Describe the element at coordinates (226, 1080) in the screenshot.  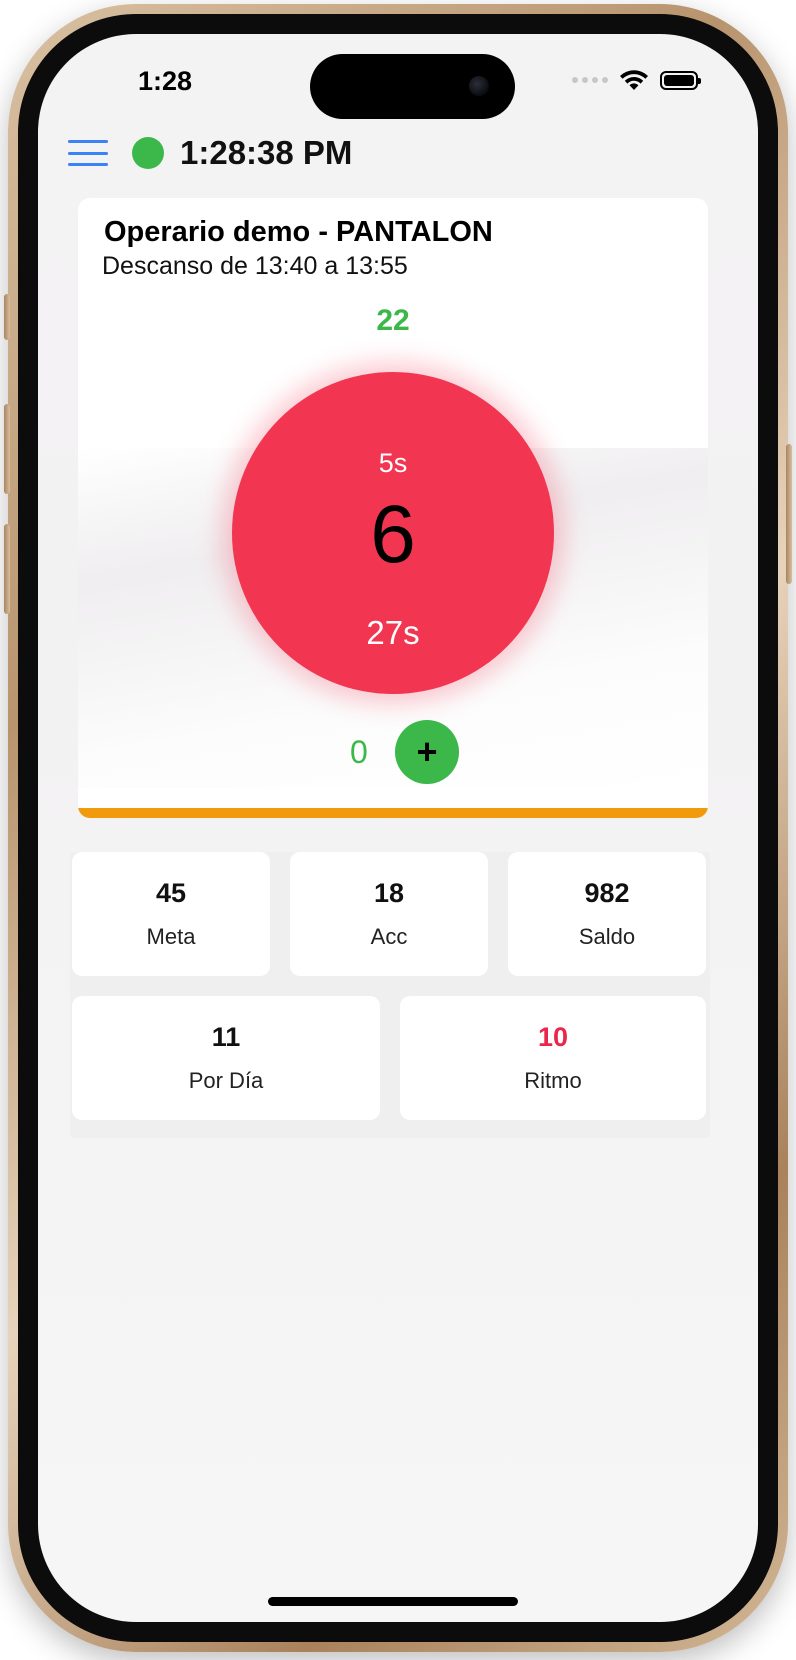
I see `stat-label: Por Día` at that location.